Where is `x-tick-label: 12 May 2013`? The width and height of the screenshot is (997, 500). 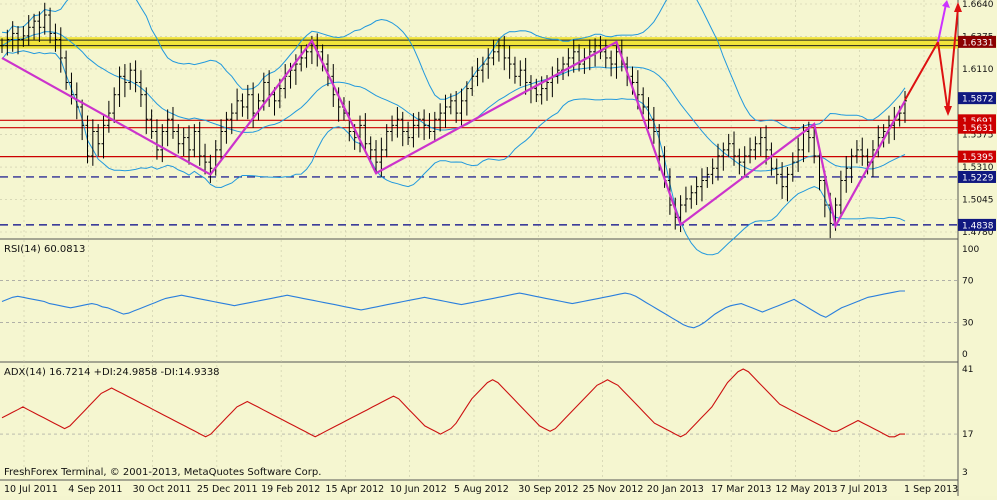
x-tick-label: 12 May 2013 is located at coordinates (806, 489).